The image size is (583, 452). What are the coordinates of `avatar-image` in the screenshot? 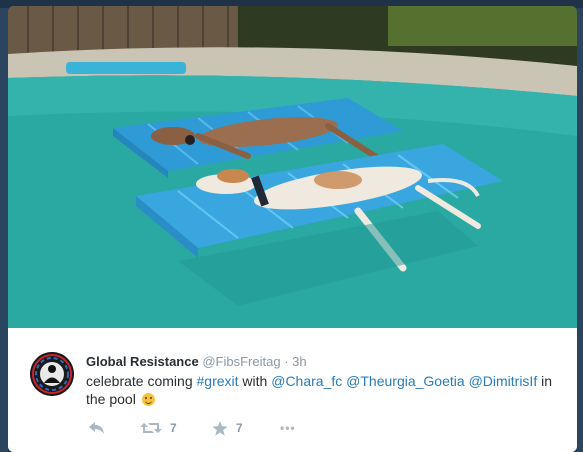 It's located at (52, 374).